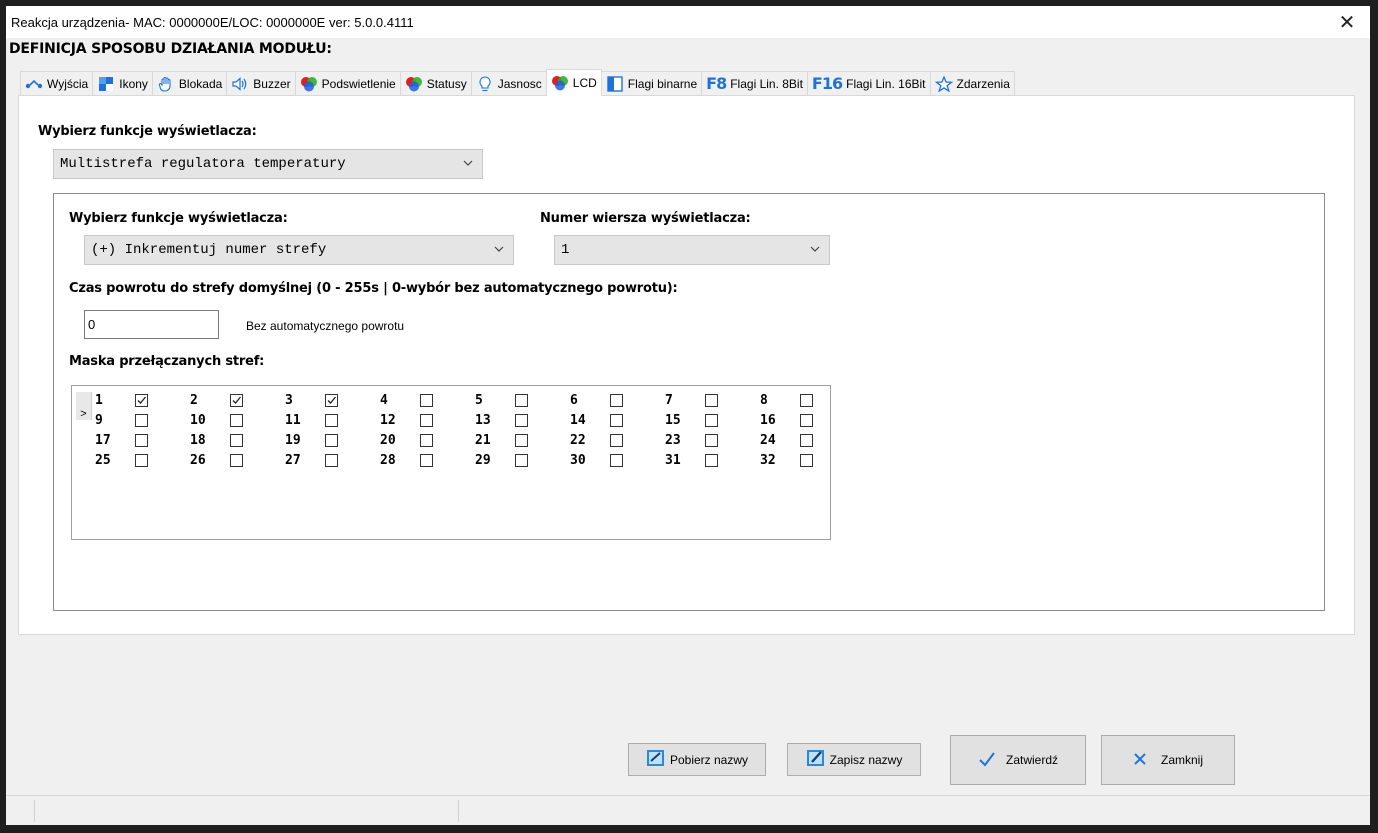 The width and height of the screenshot is (1378, 833). I want to click on display-row-select: 1, so click(692, 250).